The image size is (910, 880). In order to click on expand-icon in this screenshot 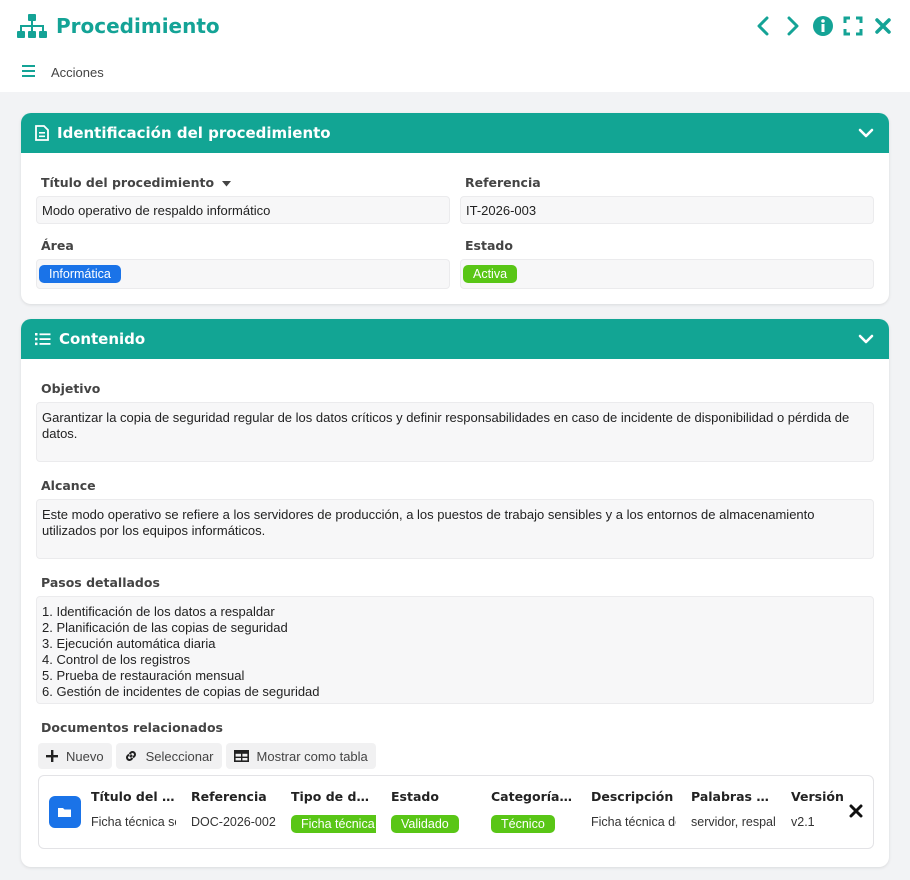, I will do `click(853, 26)`.